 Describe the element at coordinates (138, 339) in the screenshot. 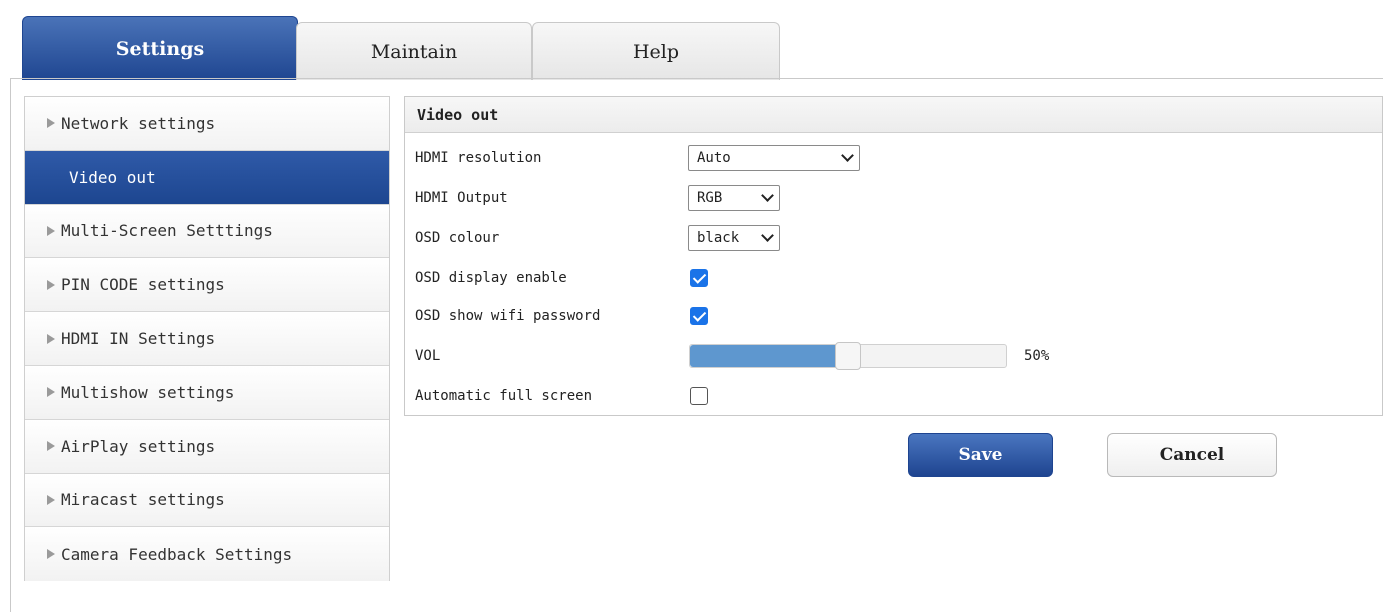

I see `sidebar-item-label: HDMI IN Settings` at that location.